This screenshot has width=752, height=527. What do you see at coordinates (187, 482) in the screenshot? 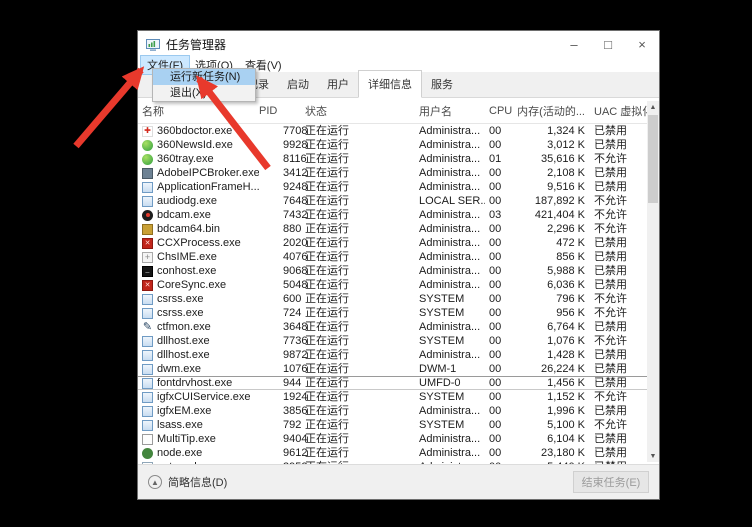
I see `fewer-details-toggle: ▲ 简略信息(D)` at bounding box center [187, 482].